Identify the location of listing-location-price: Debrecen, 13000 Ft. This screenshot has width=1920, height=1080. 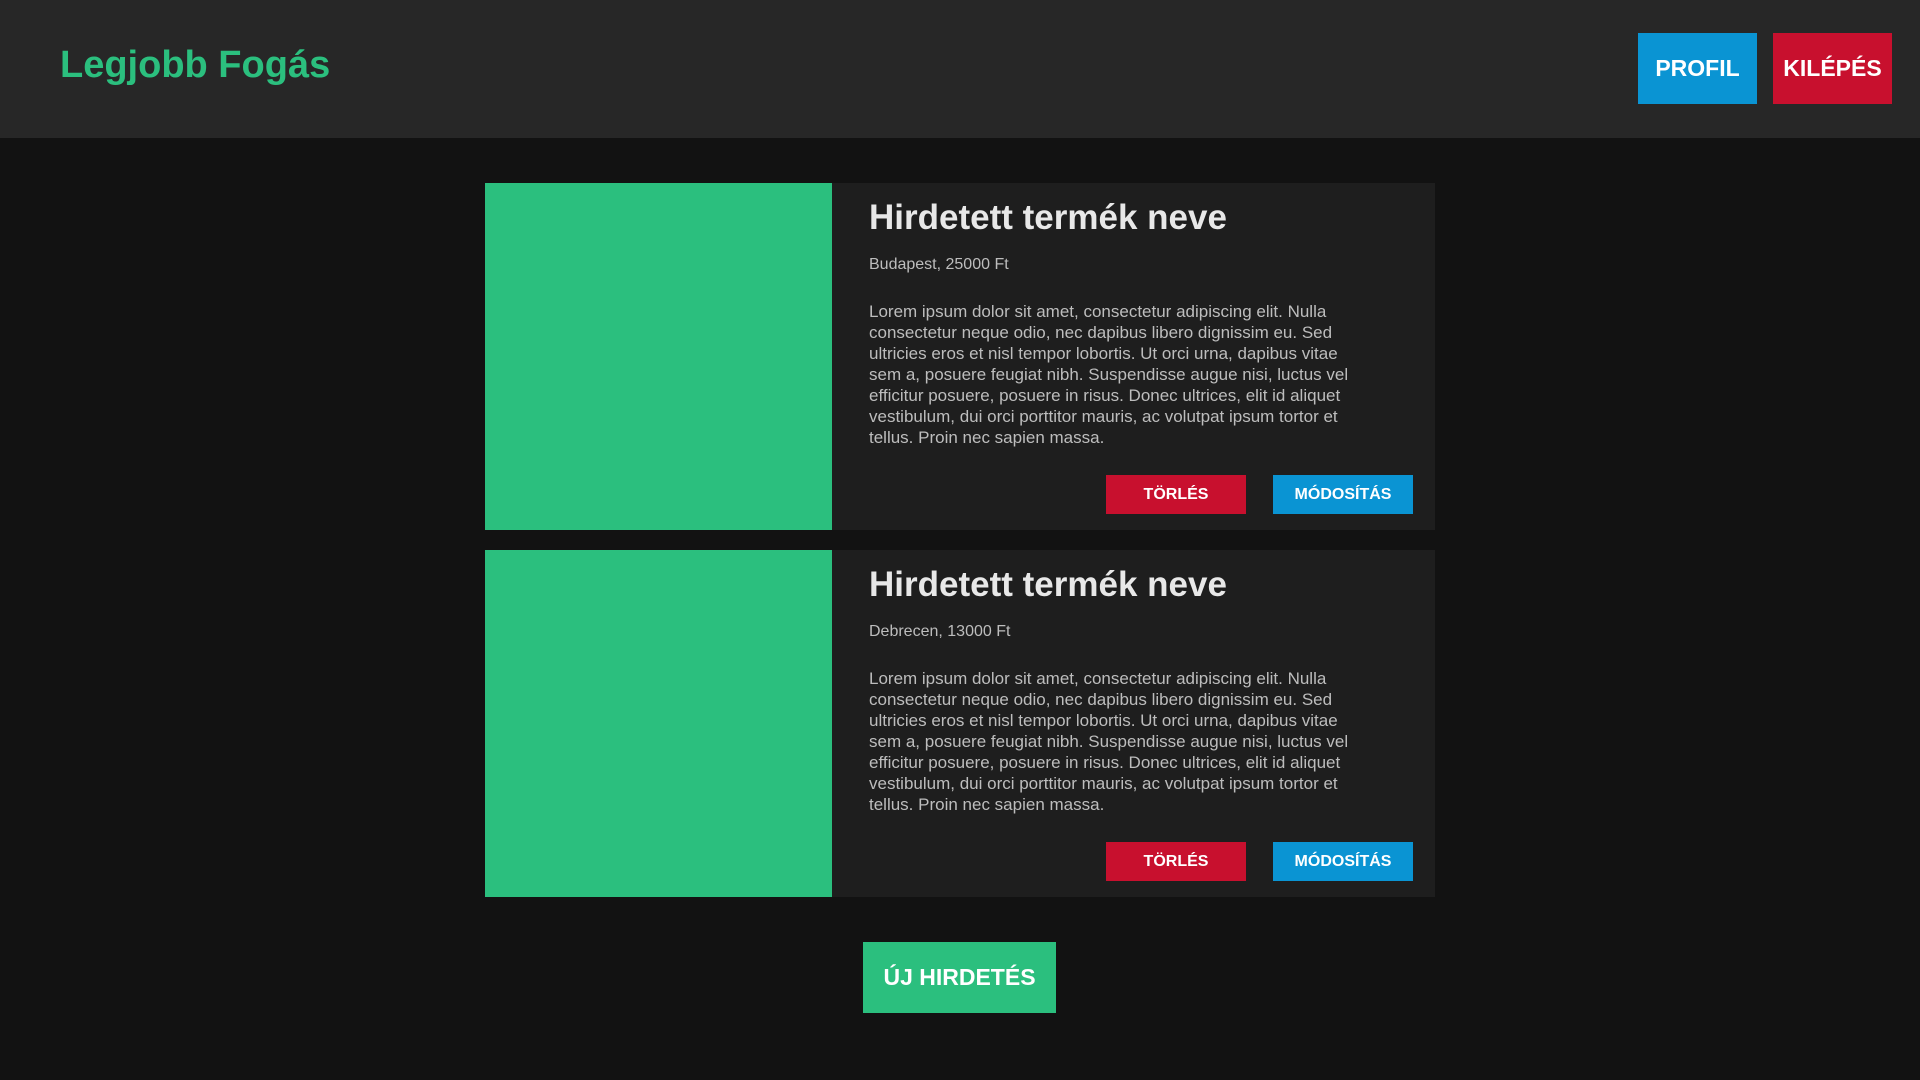
(940, 631).